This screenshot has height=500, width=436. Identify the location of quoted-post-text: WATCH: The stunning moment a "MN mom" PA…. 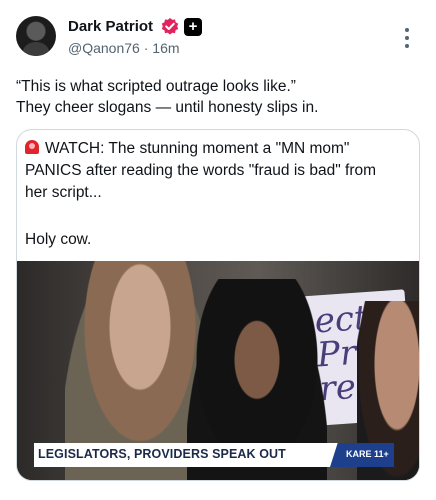
(217, 171).